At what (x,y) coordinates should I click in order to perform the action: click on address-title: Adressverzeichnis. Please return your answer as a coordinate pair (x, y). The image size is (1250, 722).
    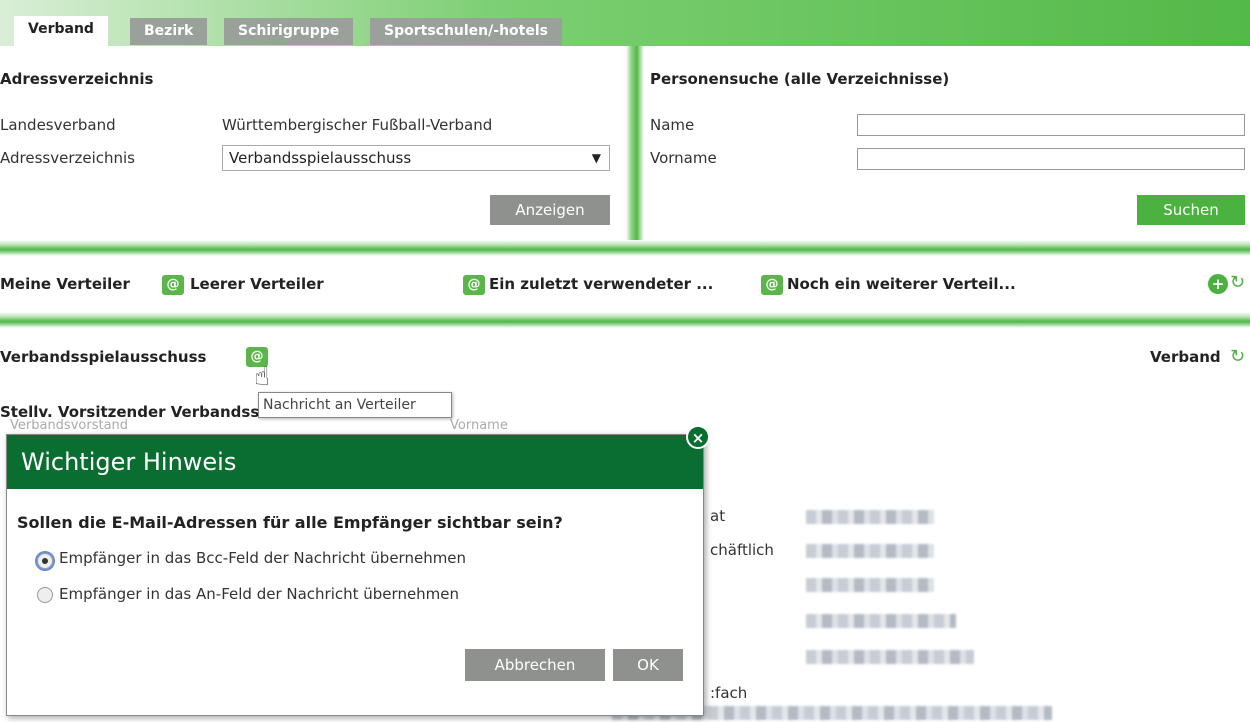
    Looking at the image, I should click on (77, 79).